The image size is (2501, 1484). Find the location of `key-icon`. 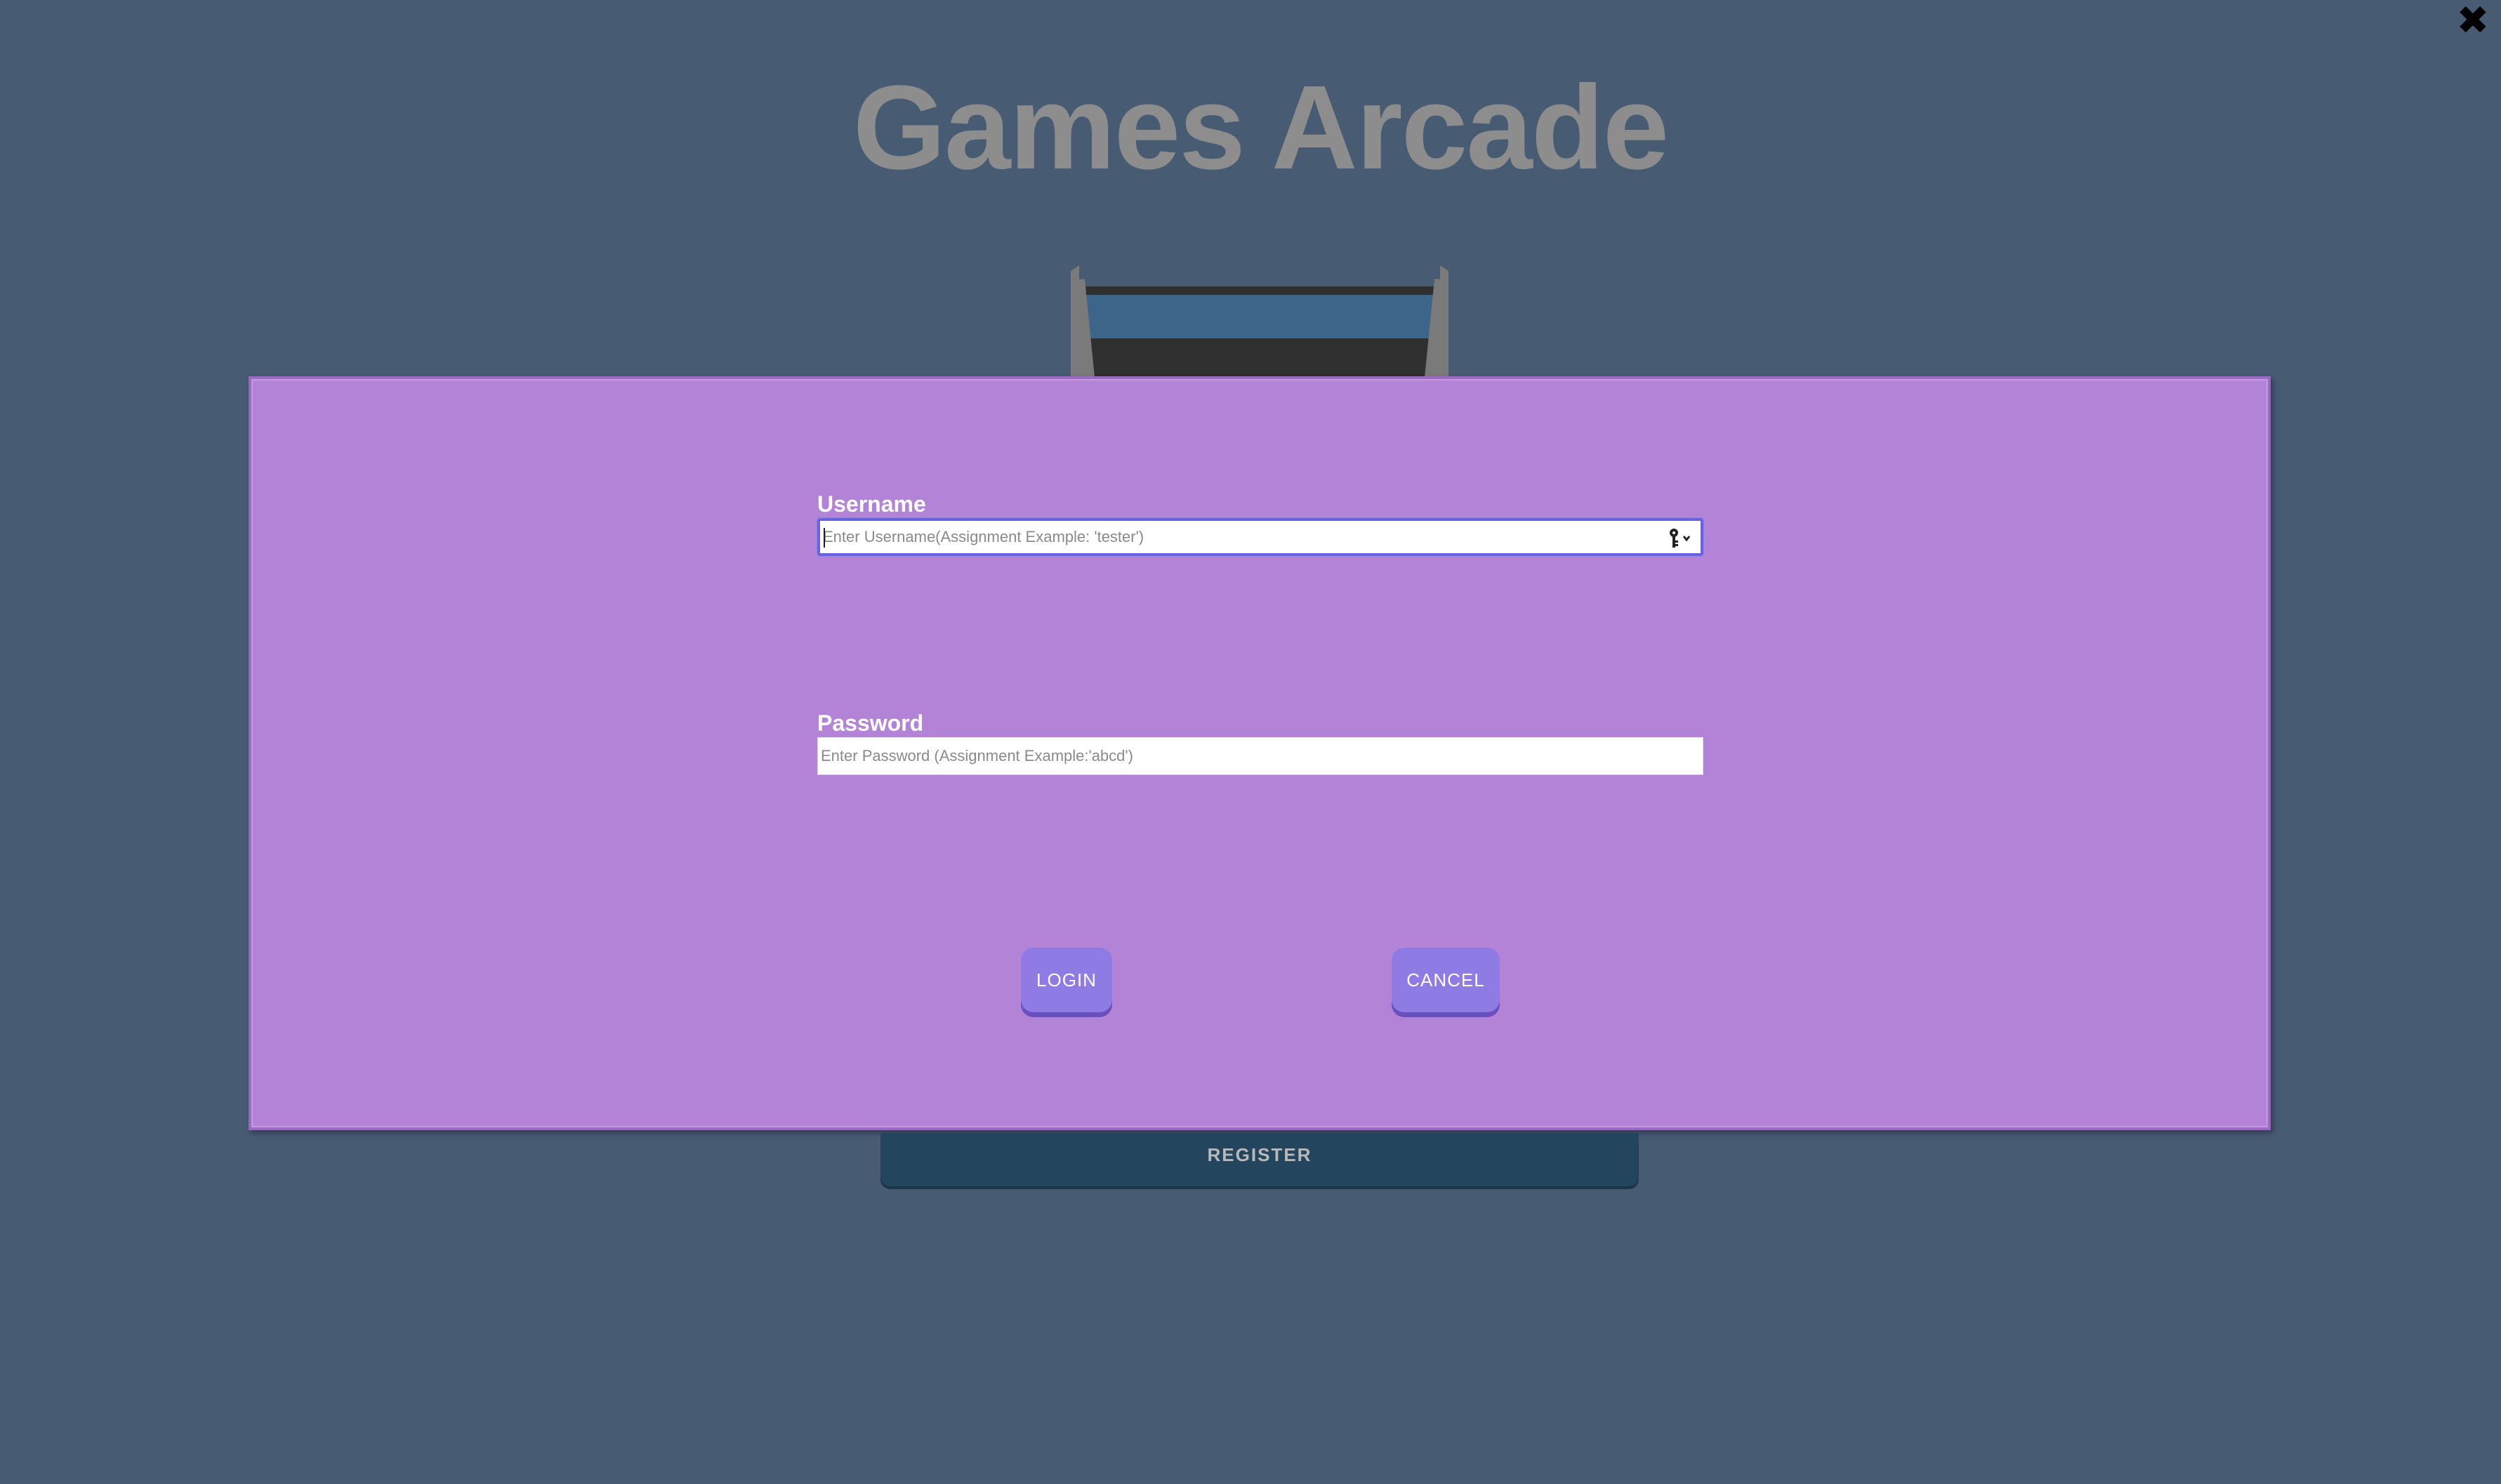

key-icon is located at coordinates (1680, 537).